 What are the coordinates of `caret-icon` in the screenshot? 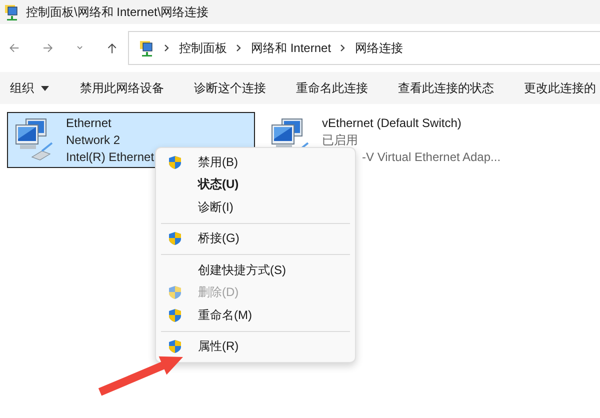 It's located at (45, 88).